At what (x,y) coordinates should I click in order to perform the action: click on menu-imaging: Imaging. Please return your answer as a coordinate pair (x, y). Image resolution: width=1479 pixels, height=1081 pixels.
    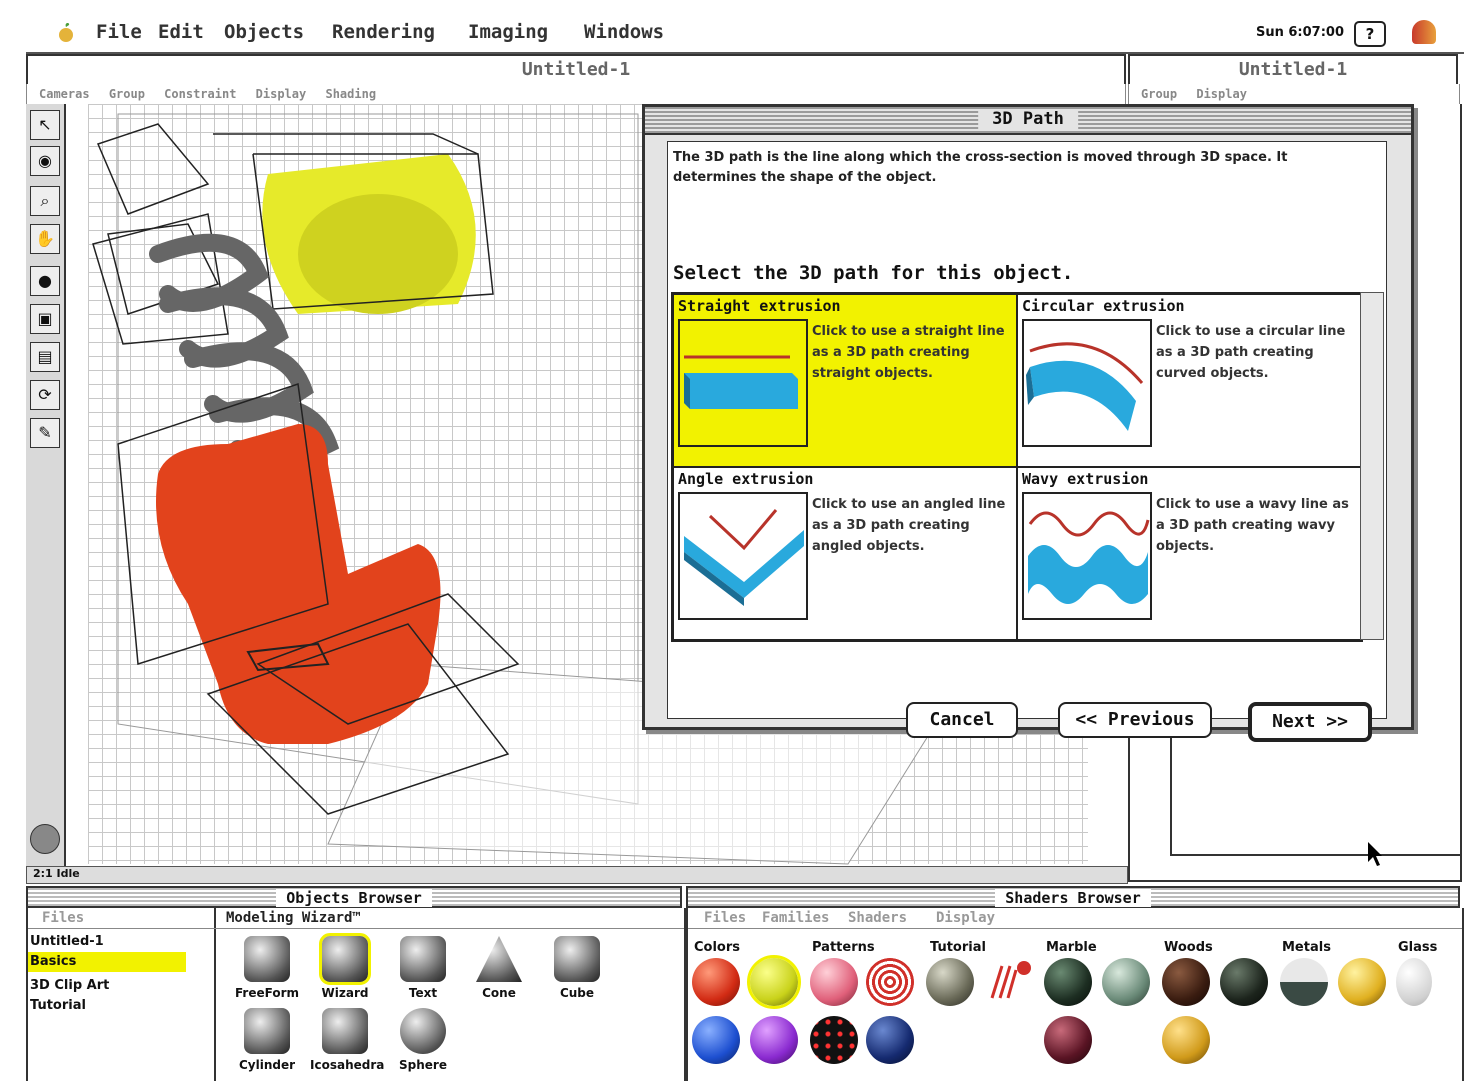
    Looking at the image, I should click on (508, 32).